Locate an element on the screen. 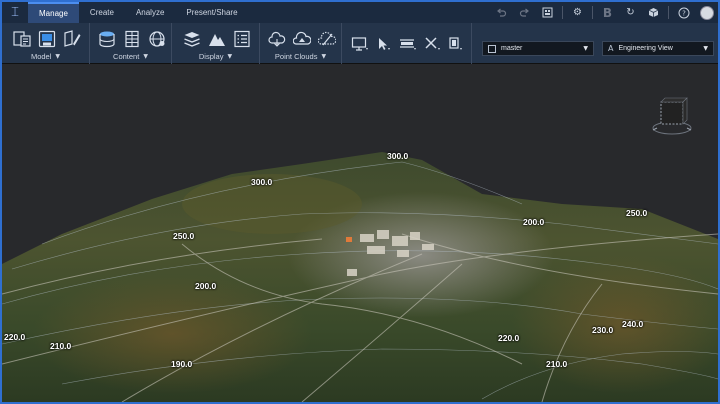 Image resolution: width=720 pixels, height=404 pixels. cube-icon is located at coordinates (653, 12).